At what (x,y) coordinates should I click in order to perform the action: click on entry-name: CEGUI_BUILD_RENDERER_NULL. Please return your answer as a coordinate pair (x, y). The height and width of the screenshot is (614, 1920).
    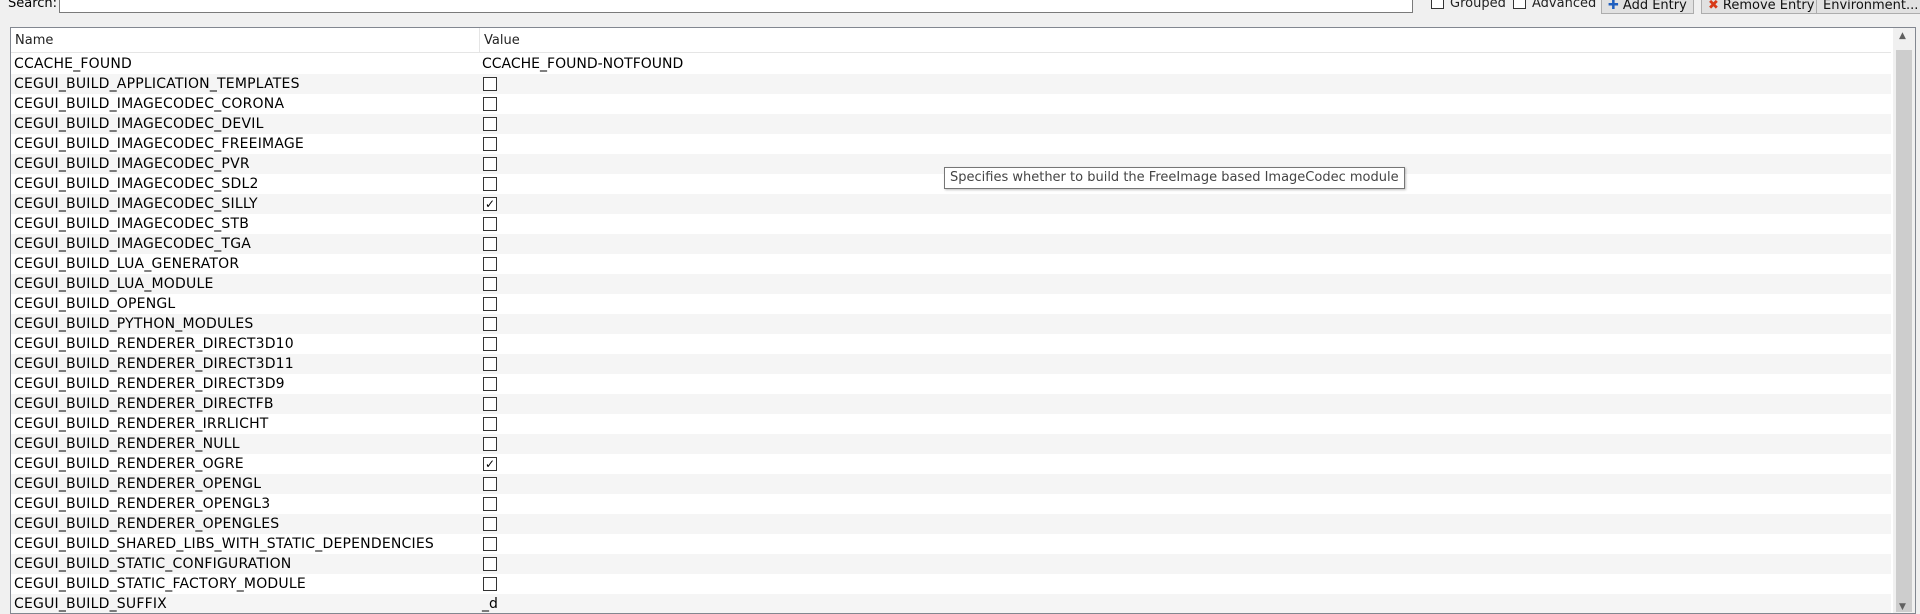
    Looking at the image, I should click on (127, 444).